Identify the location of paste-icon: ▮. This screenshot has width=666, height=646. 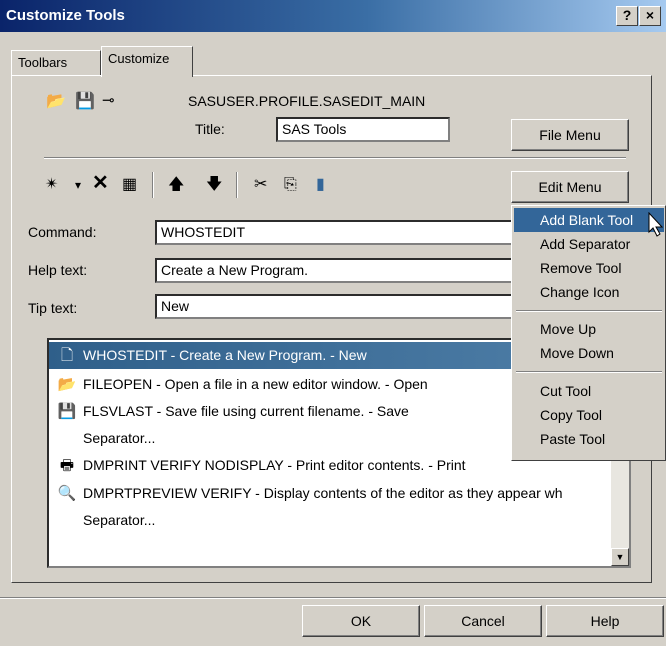
(320, 185).